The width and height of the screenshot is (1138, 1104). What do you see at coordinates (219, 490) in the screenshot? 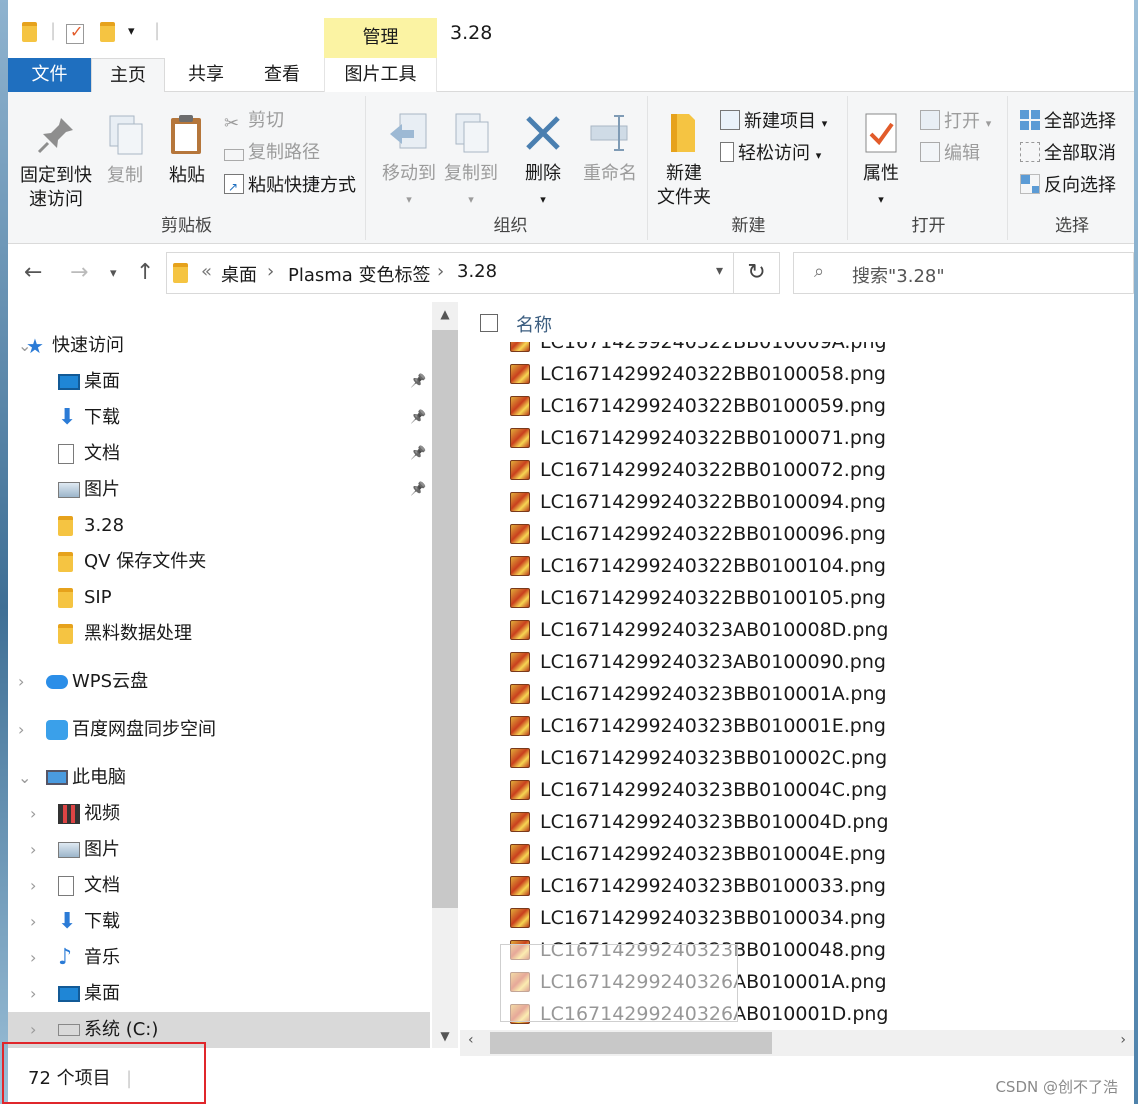
I see `nav-item-pictures: 图片 📌` at bounding box center [219, 490].